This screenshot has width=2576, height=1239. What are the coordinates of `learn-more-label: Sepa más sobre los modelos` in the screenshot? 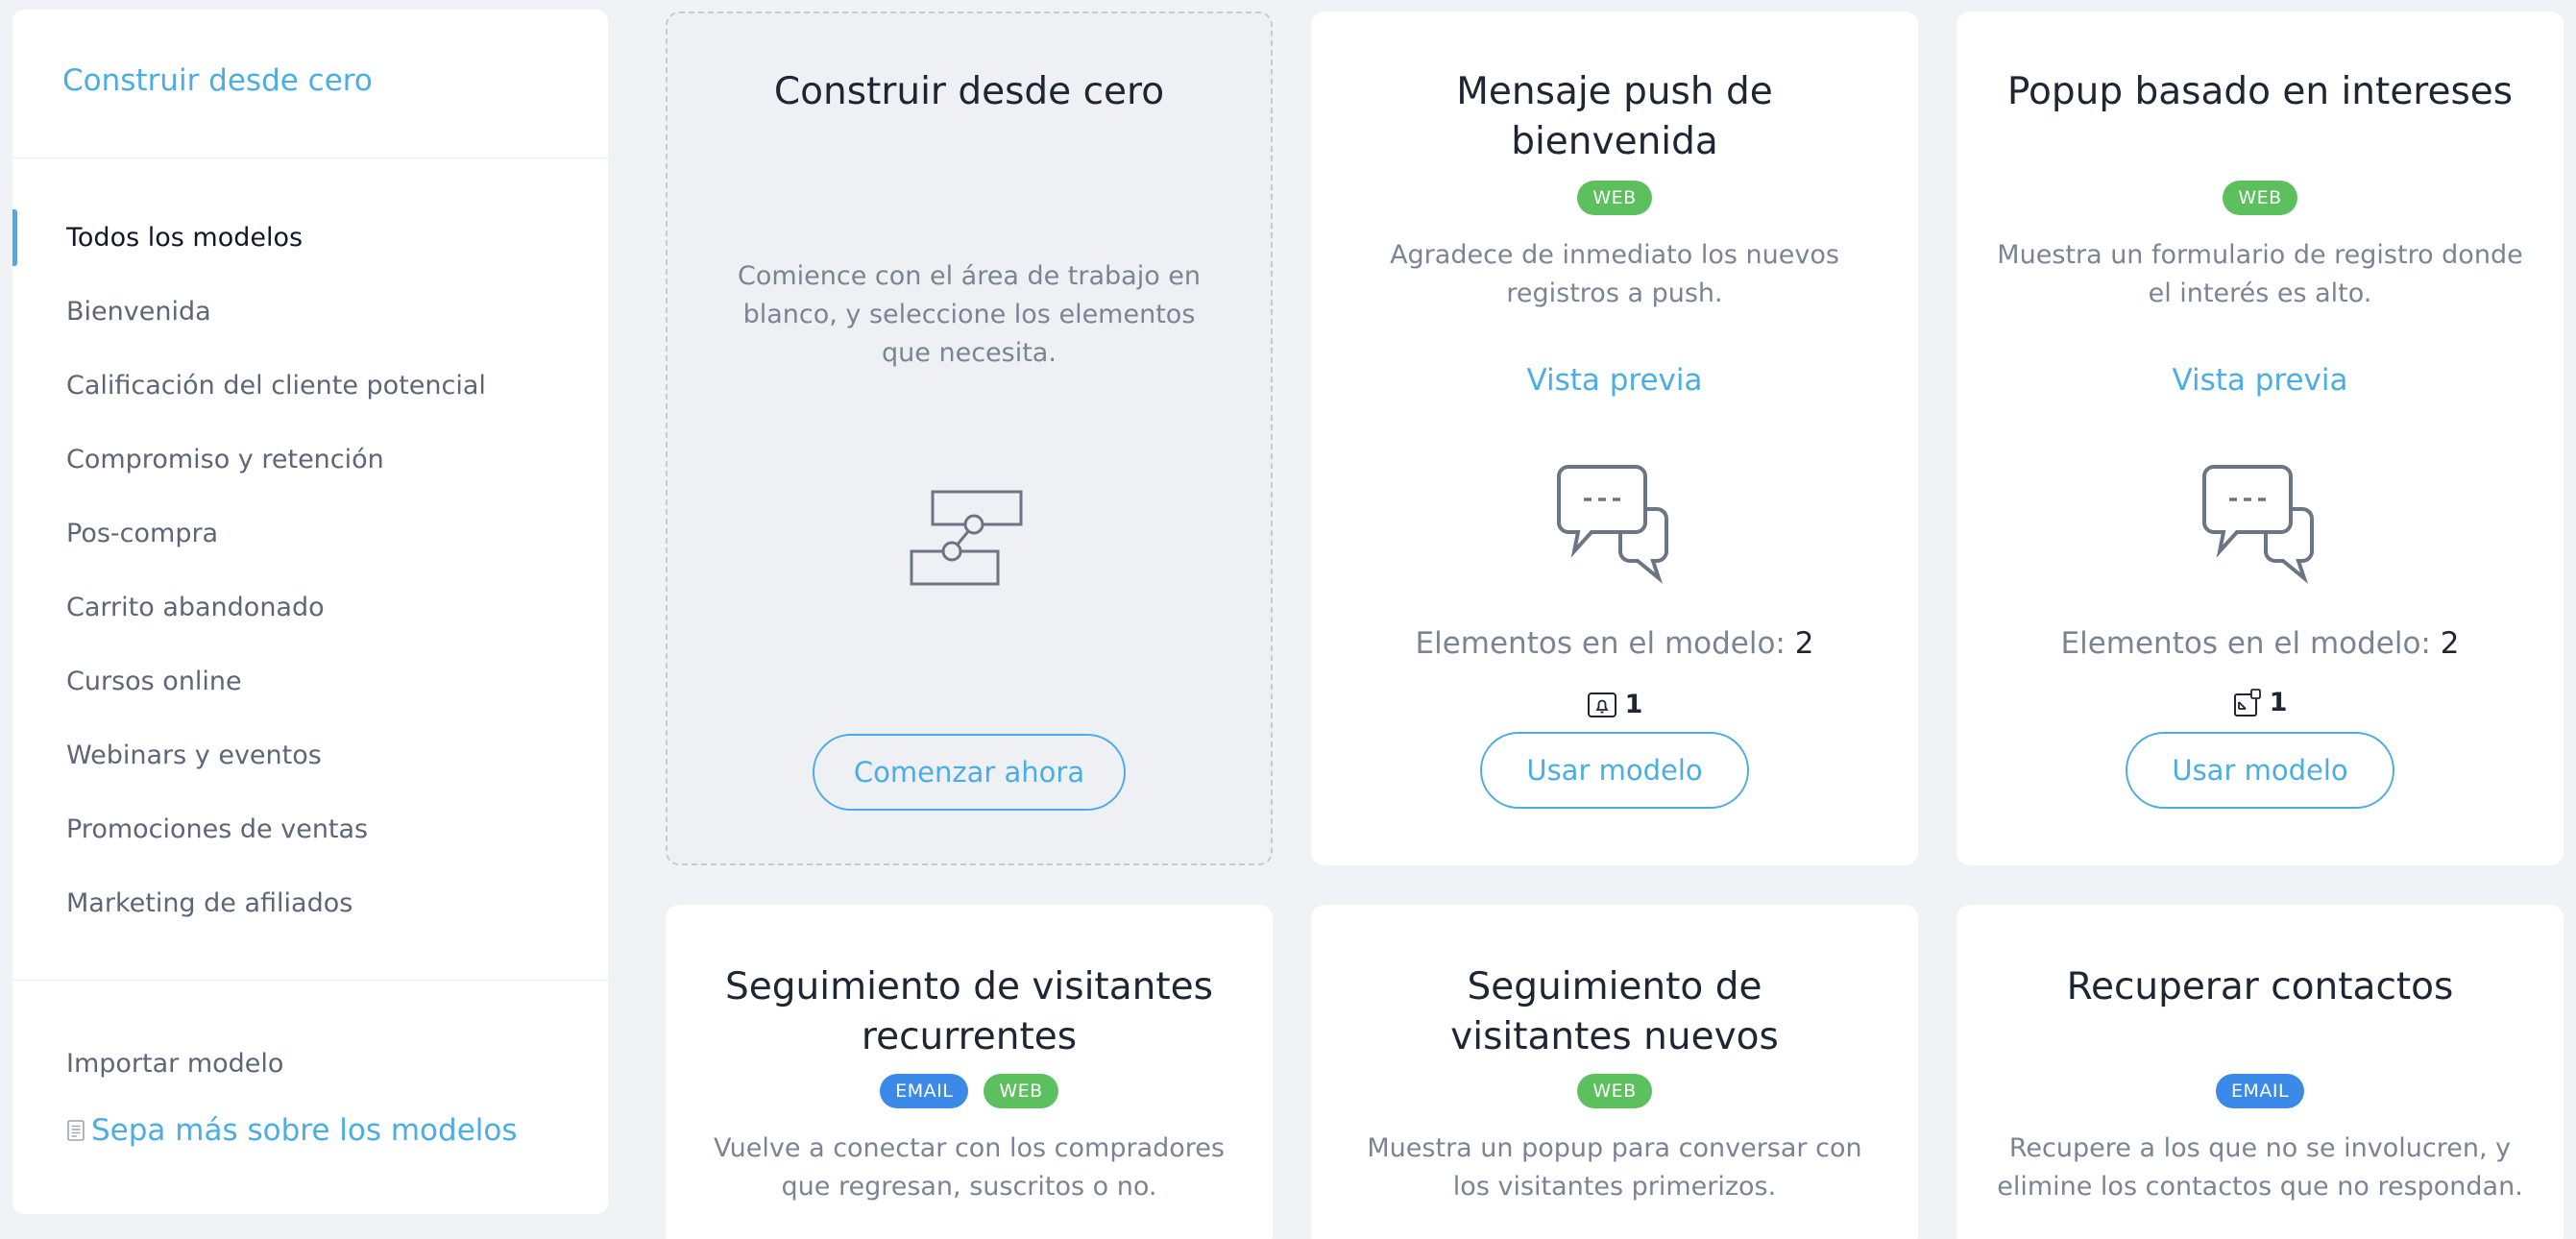 It's located at (304, 1130).